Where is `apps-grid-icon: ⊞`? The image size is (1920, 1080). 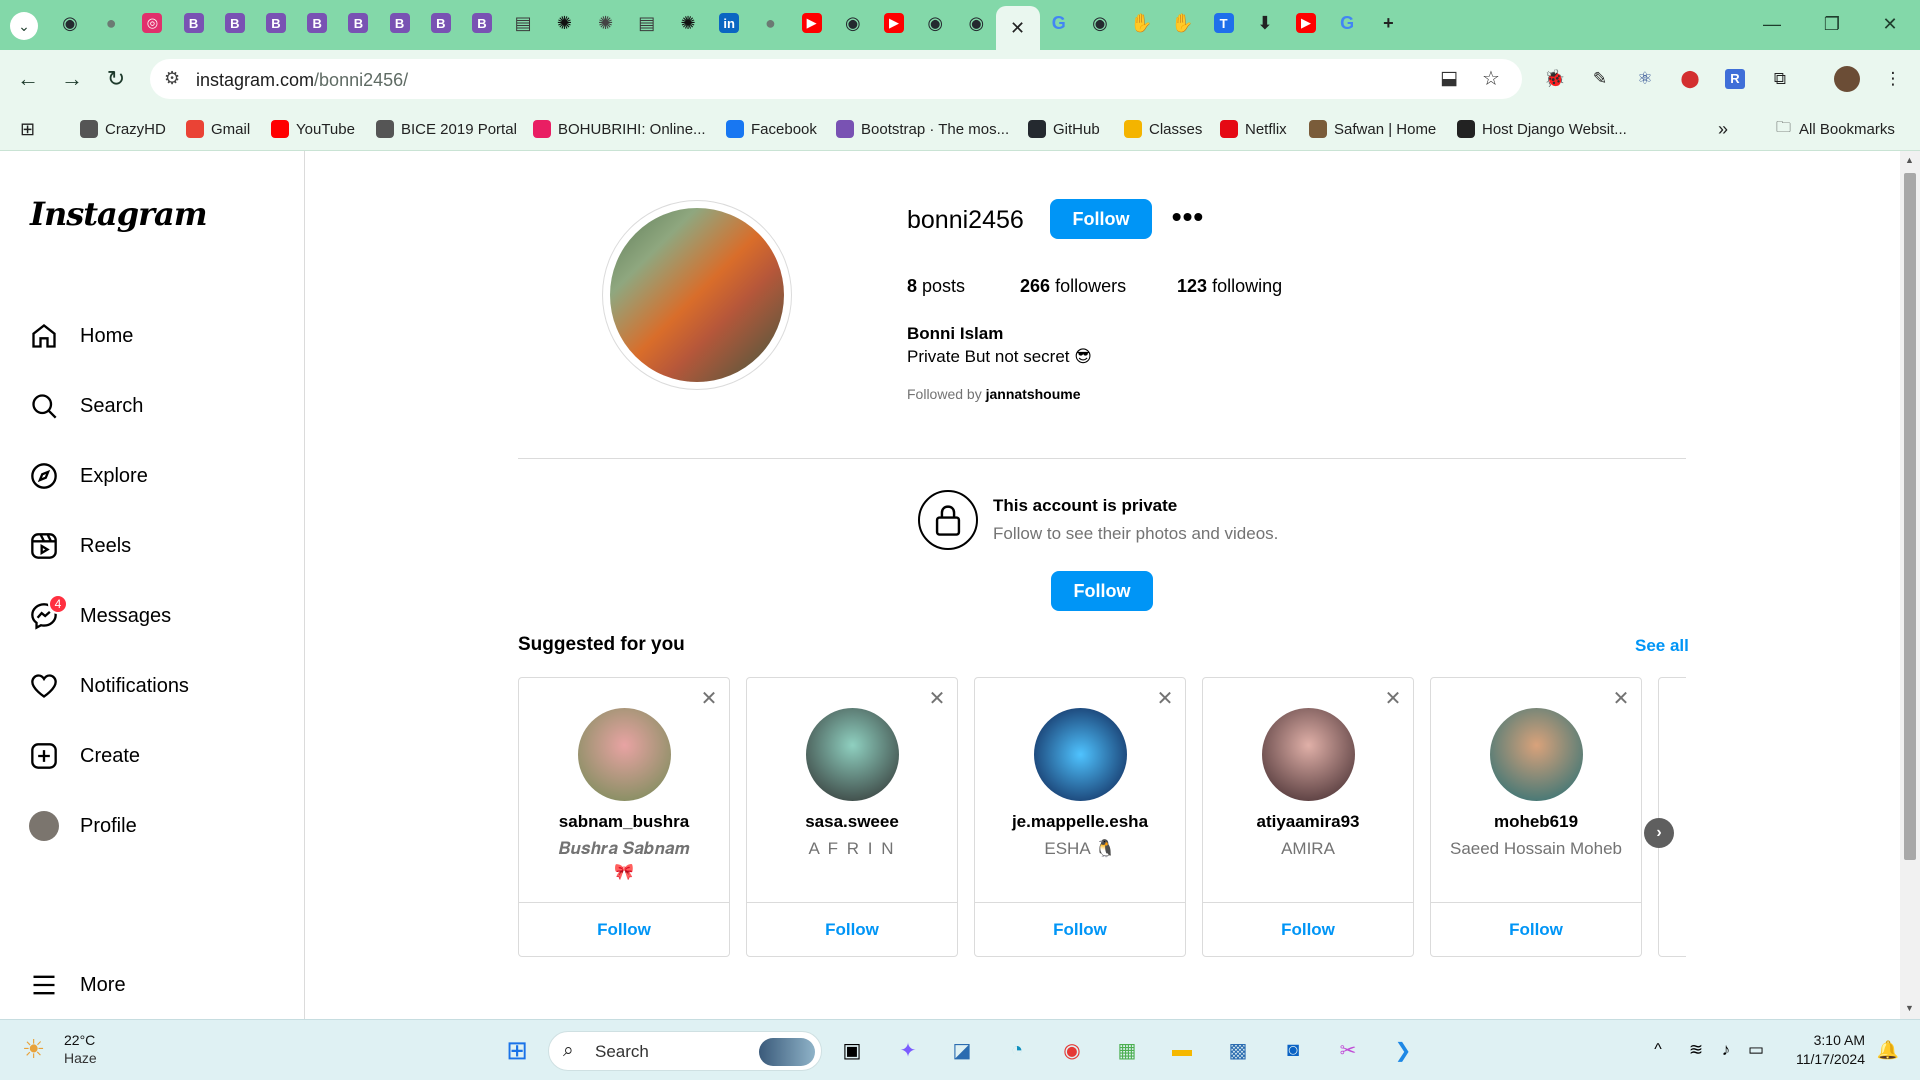 apps-grid-icon: ⊞ is located at coordinates (27, 129).